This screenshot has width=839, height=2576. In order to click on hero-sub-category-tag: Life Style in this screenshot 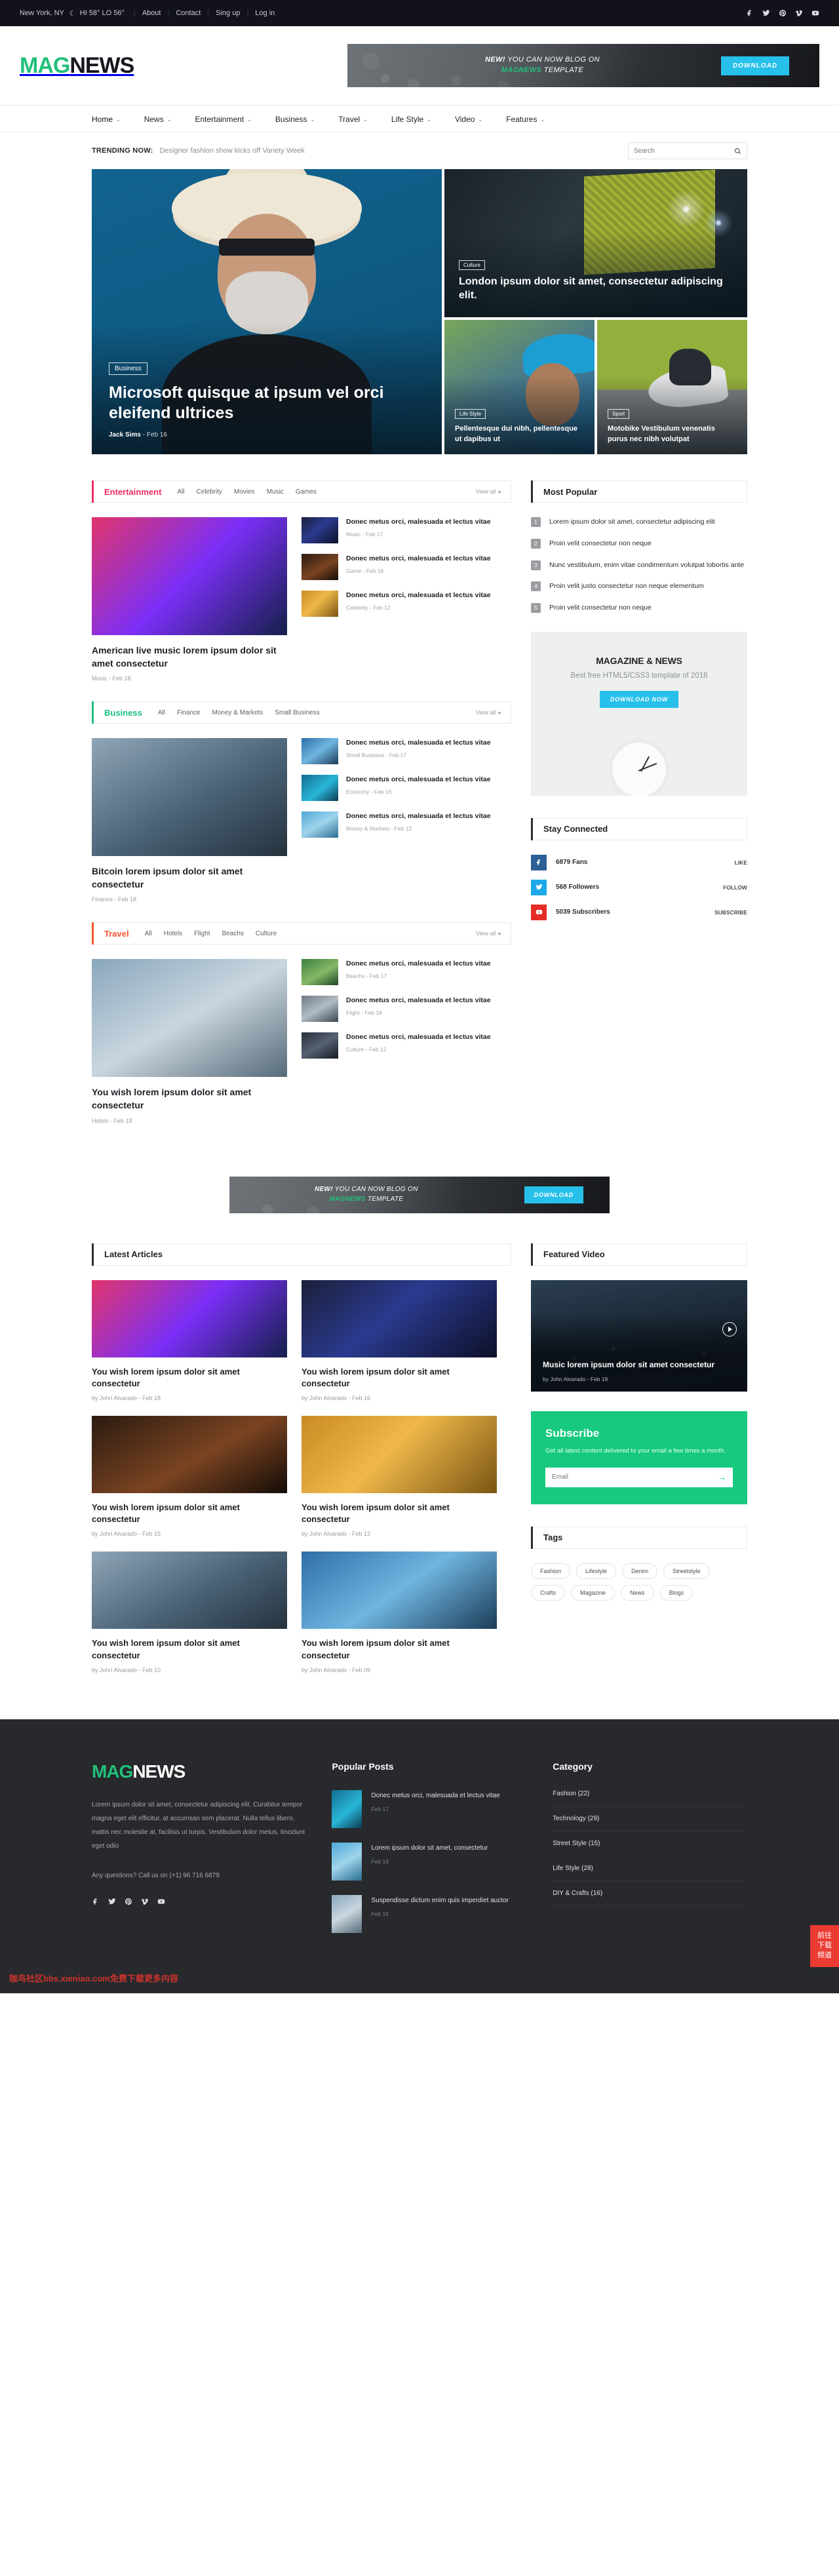, I will do `click(470, 414)`.